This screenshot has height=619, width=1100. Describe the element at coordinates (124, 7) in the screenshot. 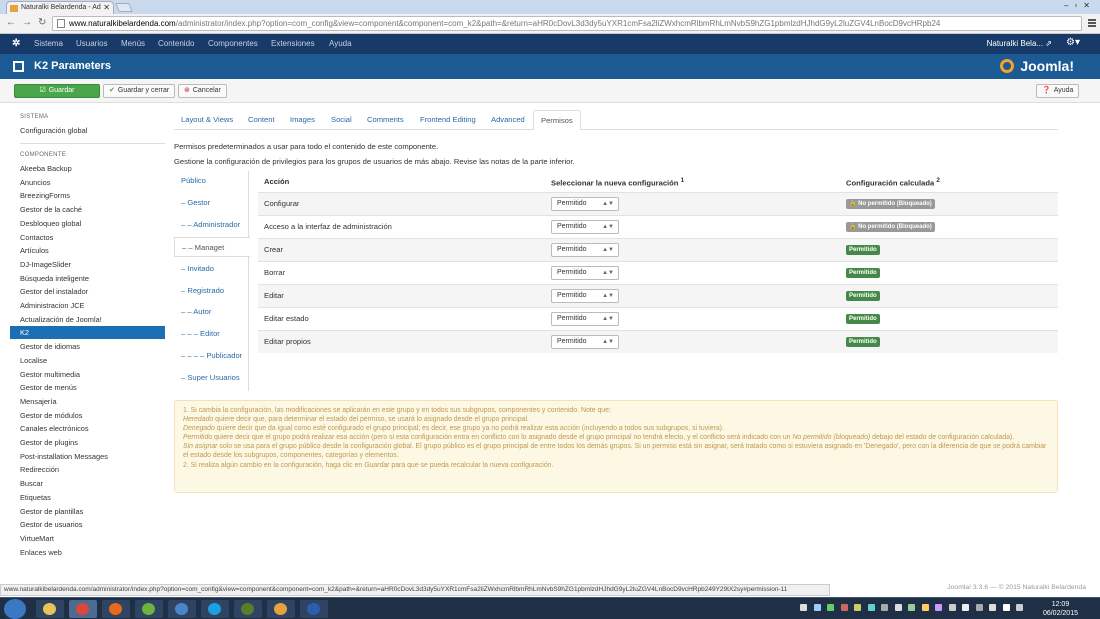

I see `new-tab-button` at that location.